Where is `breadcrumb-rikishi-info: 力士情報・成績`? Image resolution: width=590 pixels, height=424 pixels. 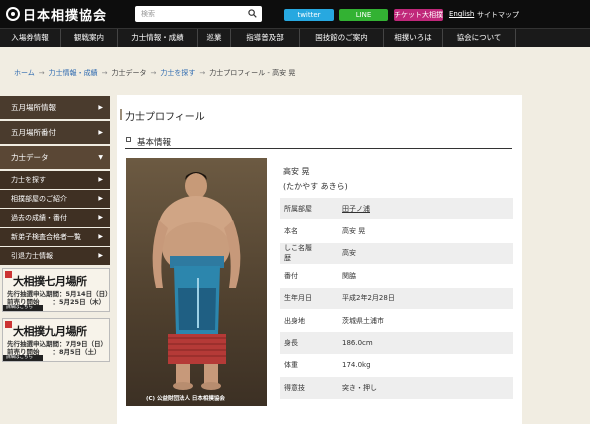
breadcrumb-rikishi-info: 力士情報・成績 is located at coordinates (73, 73).